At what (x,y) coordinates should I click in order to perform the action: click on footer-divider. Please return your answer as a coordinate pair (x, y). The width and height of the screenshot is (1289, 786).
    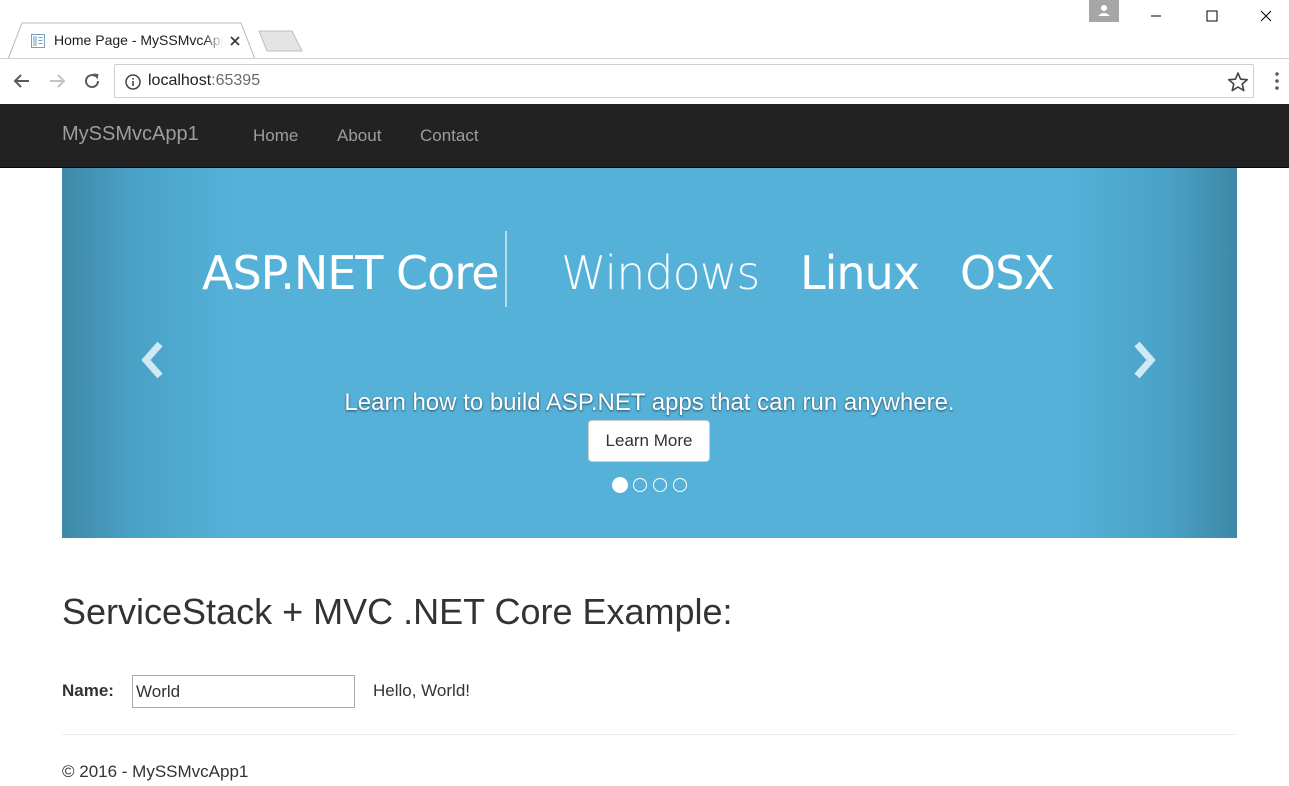
    Looking at the image, I should click on (649, 734).